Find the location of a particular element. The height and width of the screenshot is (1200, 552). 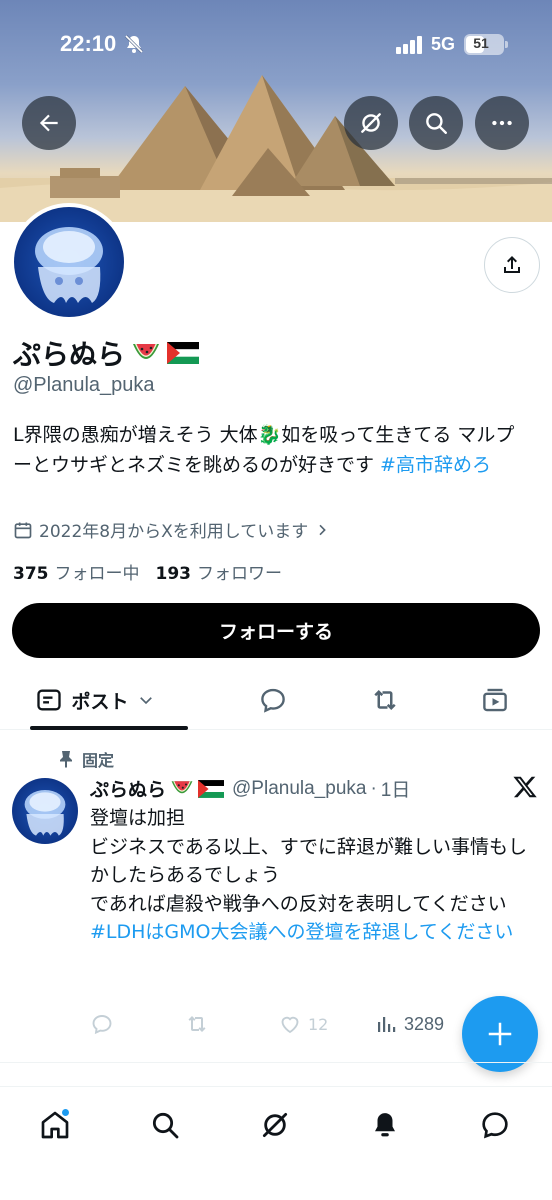

followers-label: フォロワー is located at coordinates (239, 574).